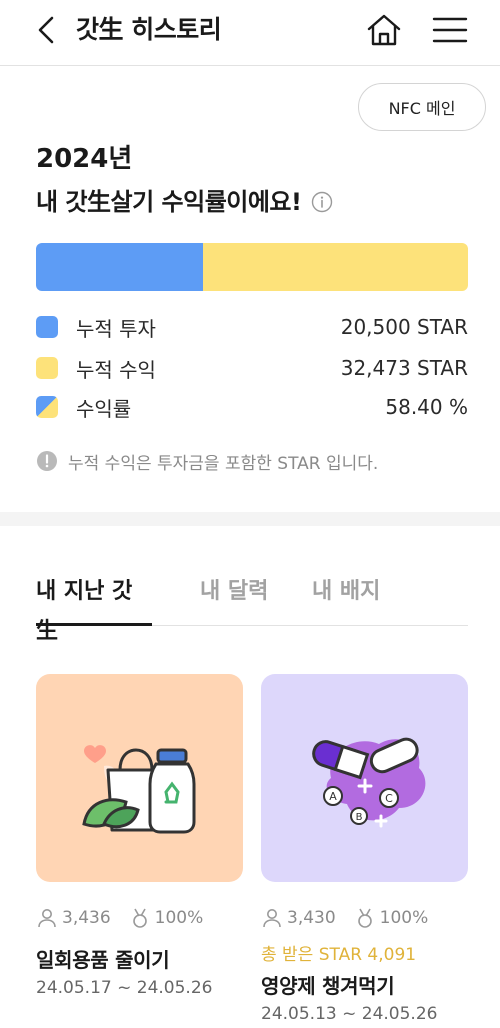 This screenshot has width=500, height=1028. I want to click on chevron-left-icon, so click(46, 30).